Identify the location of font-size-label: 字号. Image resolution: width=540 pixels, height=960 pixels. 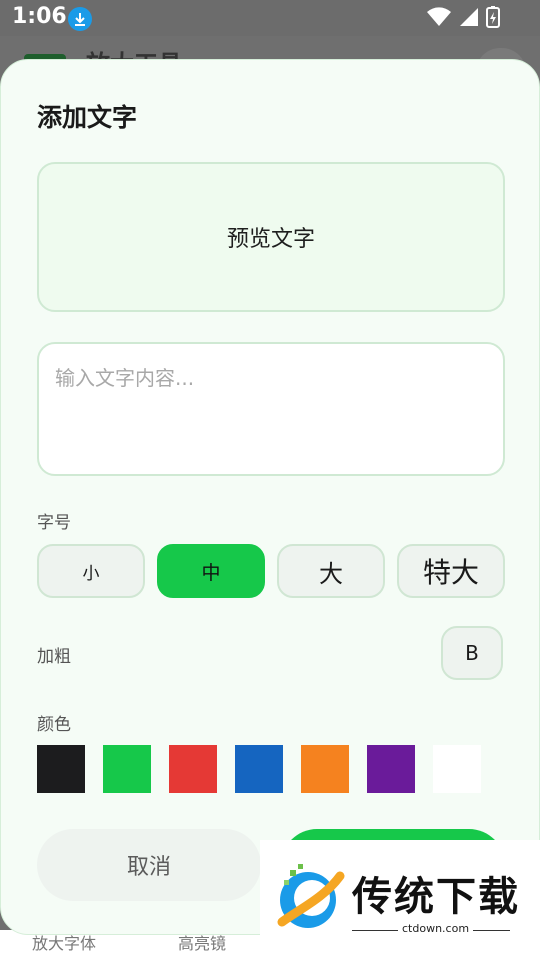
(54, 523).